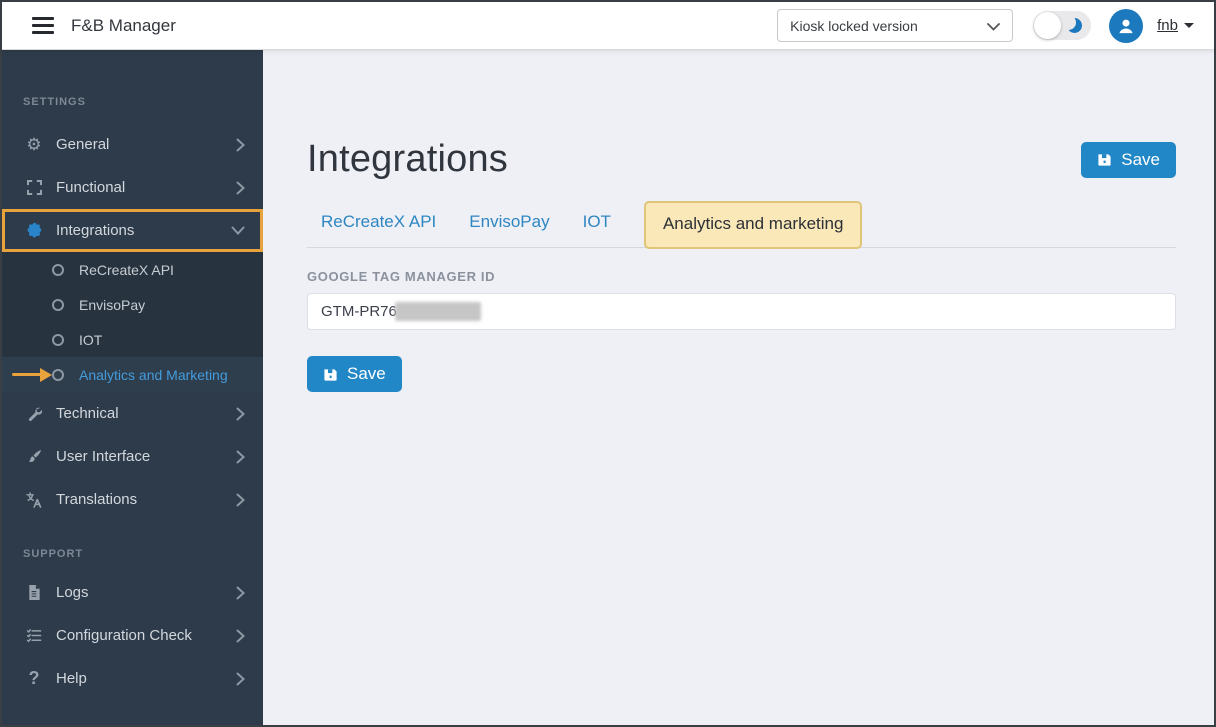 The width and height of the screenshot is (1216, 727). I want to click on hamburger-menu-icon, so click(43, 25).